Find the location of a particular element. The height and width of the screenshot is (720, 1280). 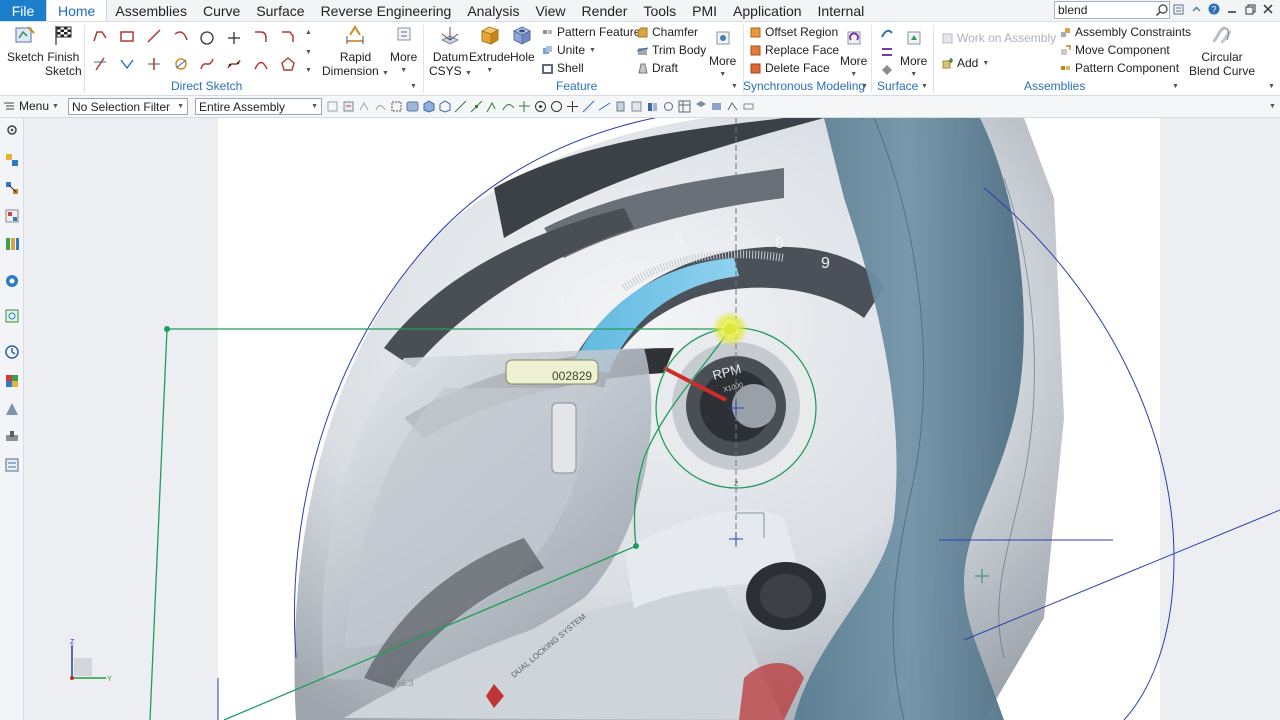

rectangle-icon is located at coordinates (127, 36).